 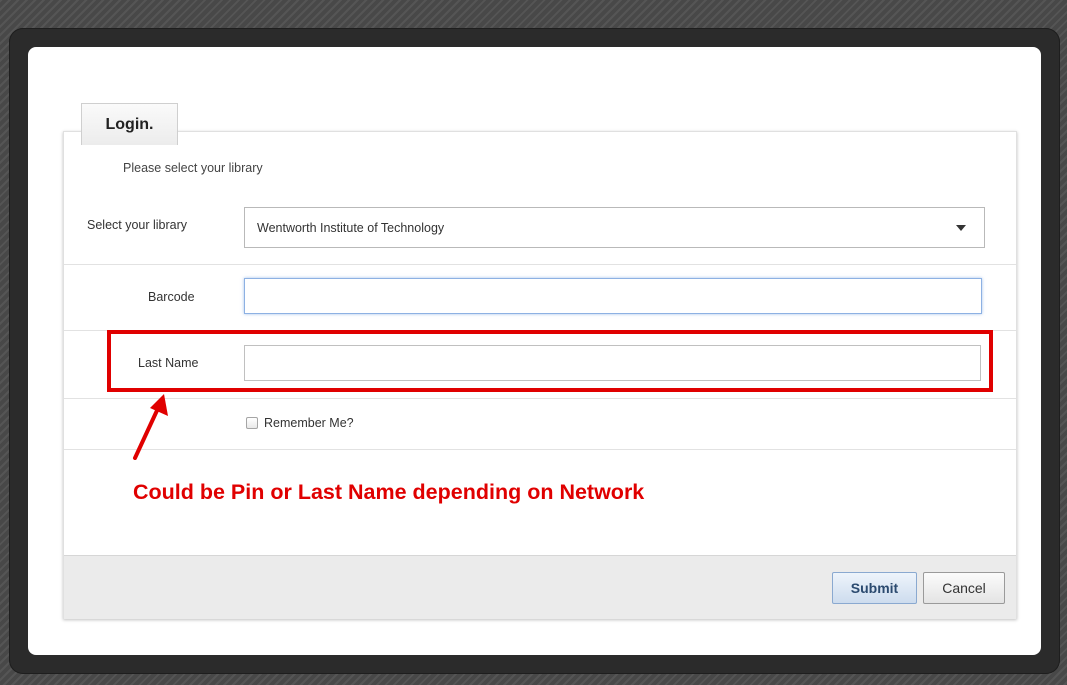 What do you see at coordinates (964, 588) in the screenshot?
I see `cancel-button: Cancel` at bounding box center [964, 588].